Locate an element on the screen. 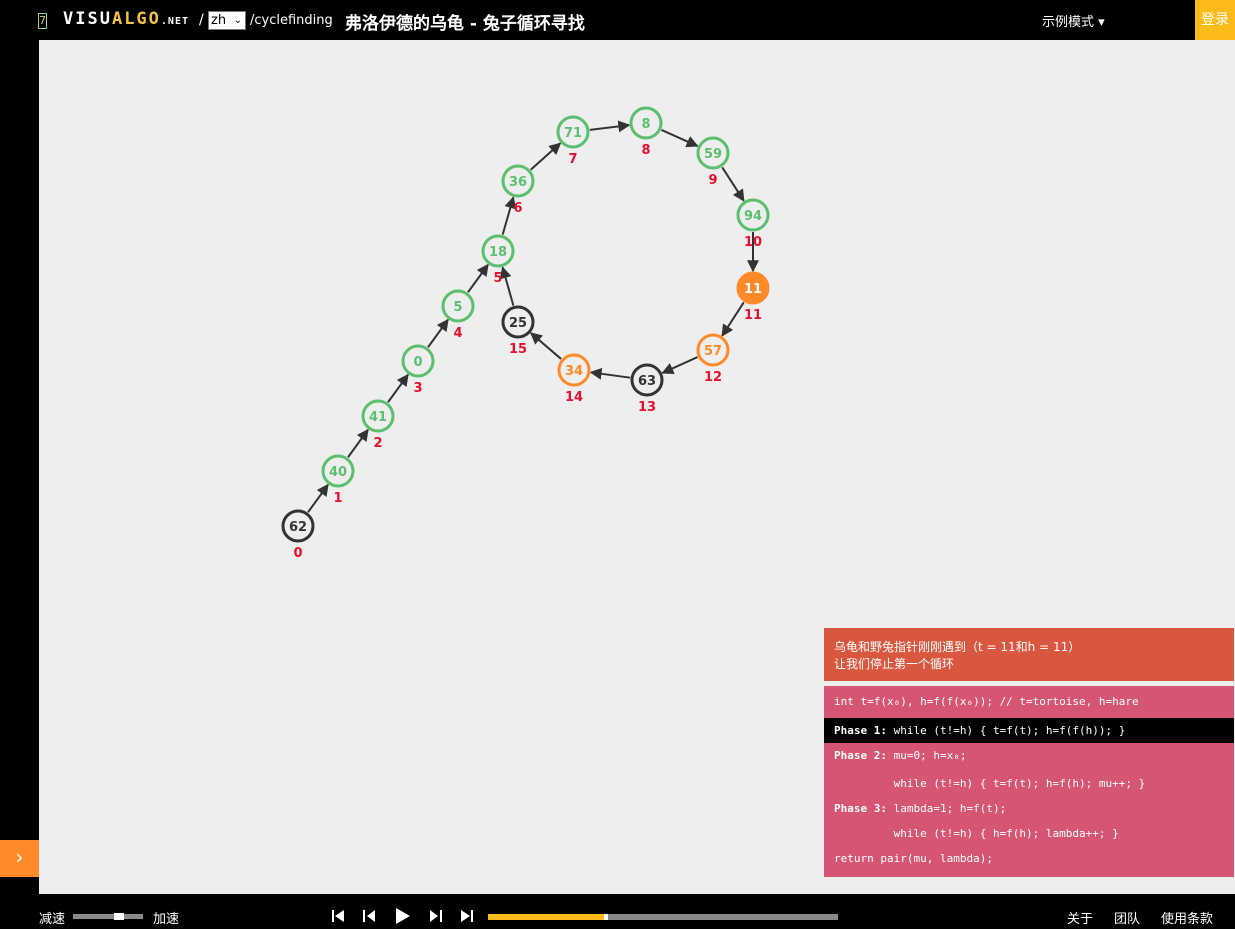 The image size is (1235, 929). code-line-text: while (t!=h) { t=f(t); h=f(h); mu++; } is located at coordinates (990, 783).